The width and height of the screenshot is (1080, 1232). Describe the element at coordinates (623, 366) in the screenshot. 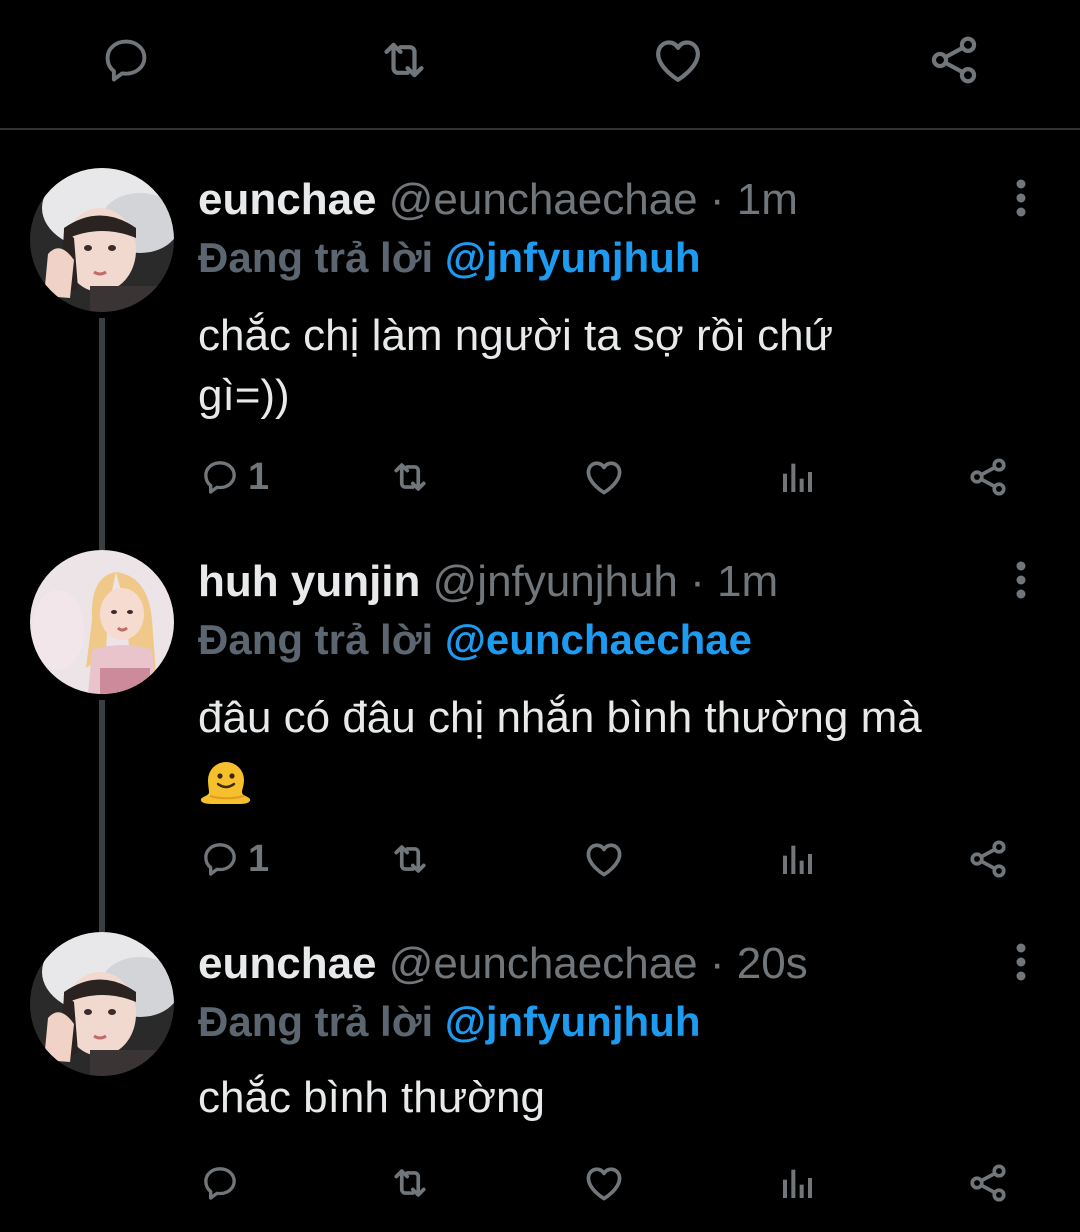

I see `tweet-text: chắc chị làm người ta sợ rồi chứ gì=))` at that location.